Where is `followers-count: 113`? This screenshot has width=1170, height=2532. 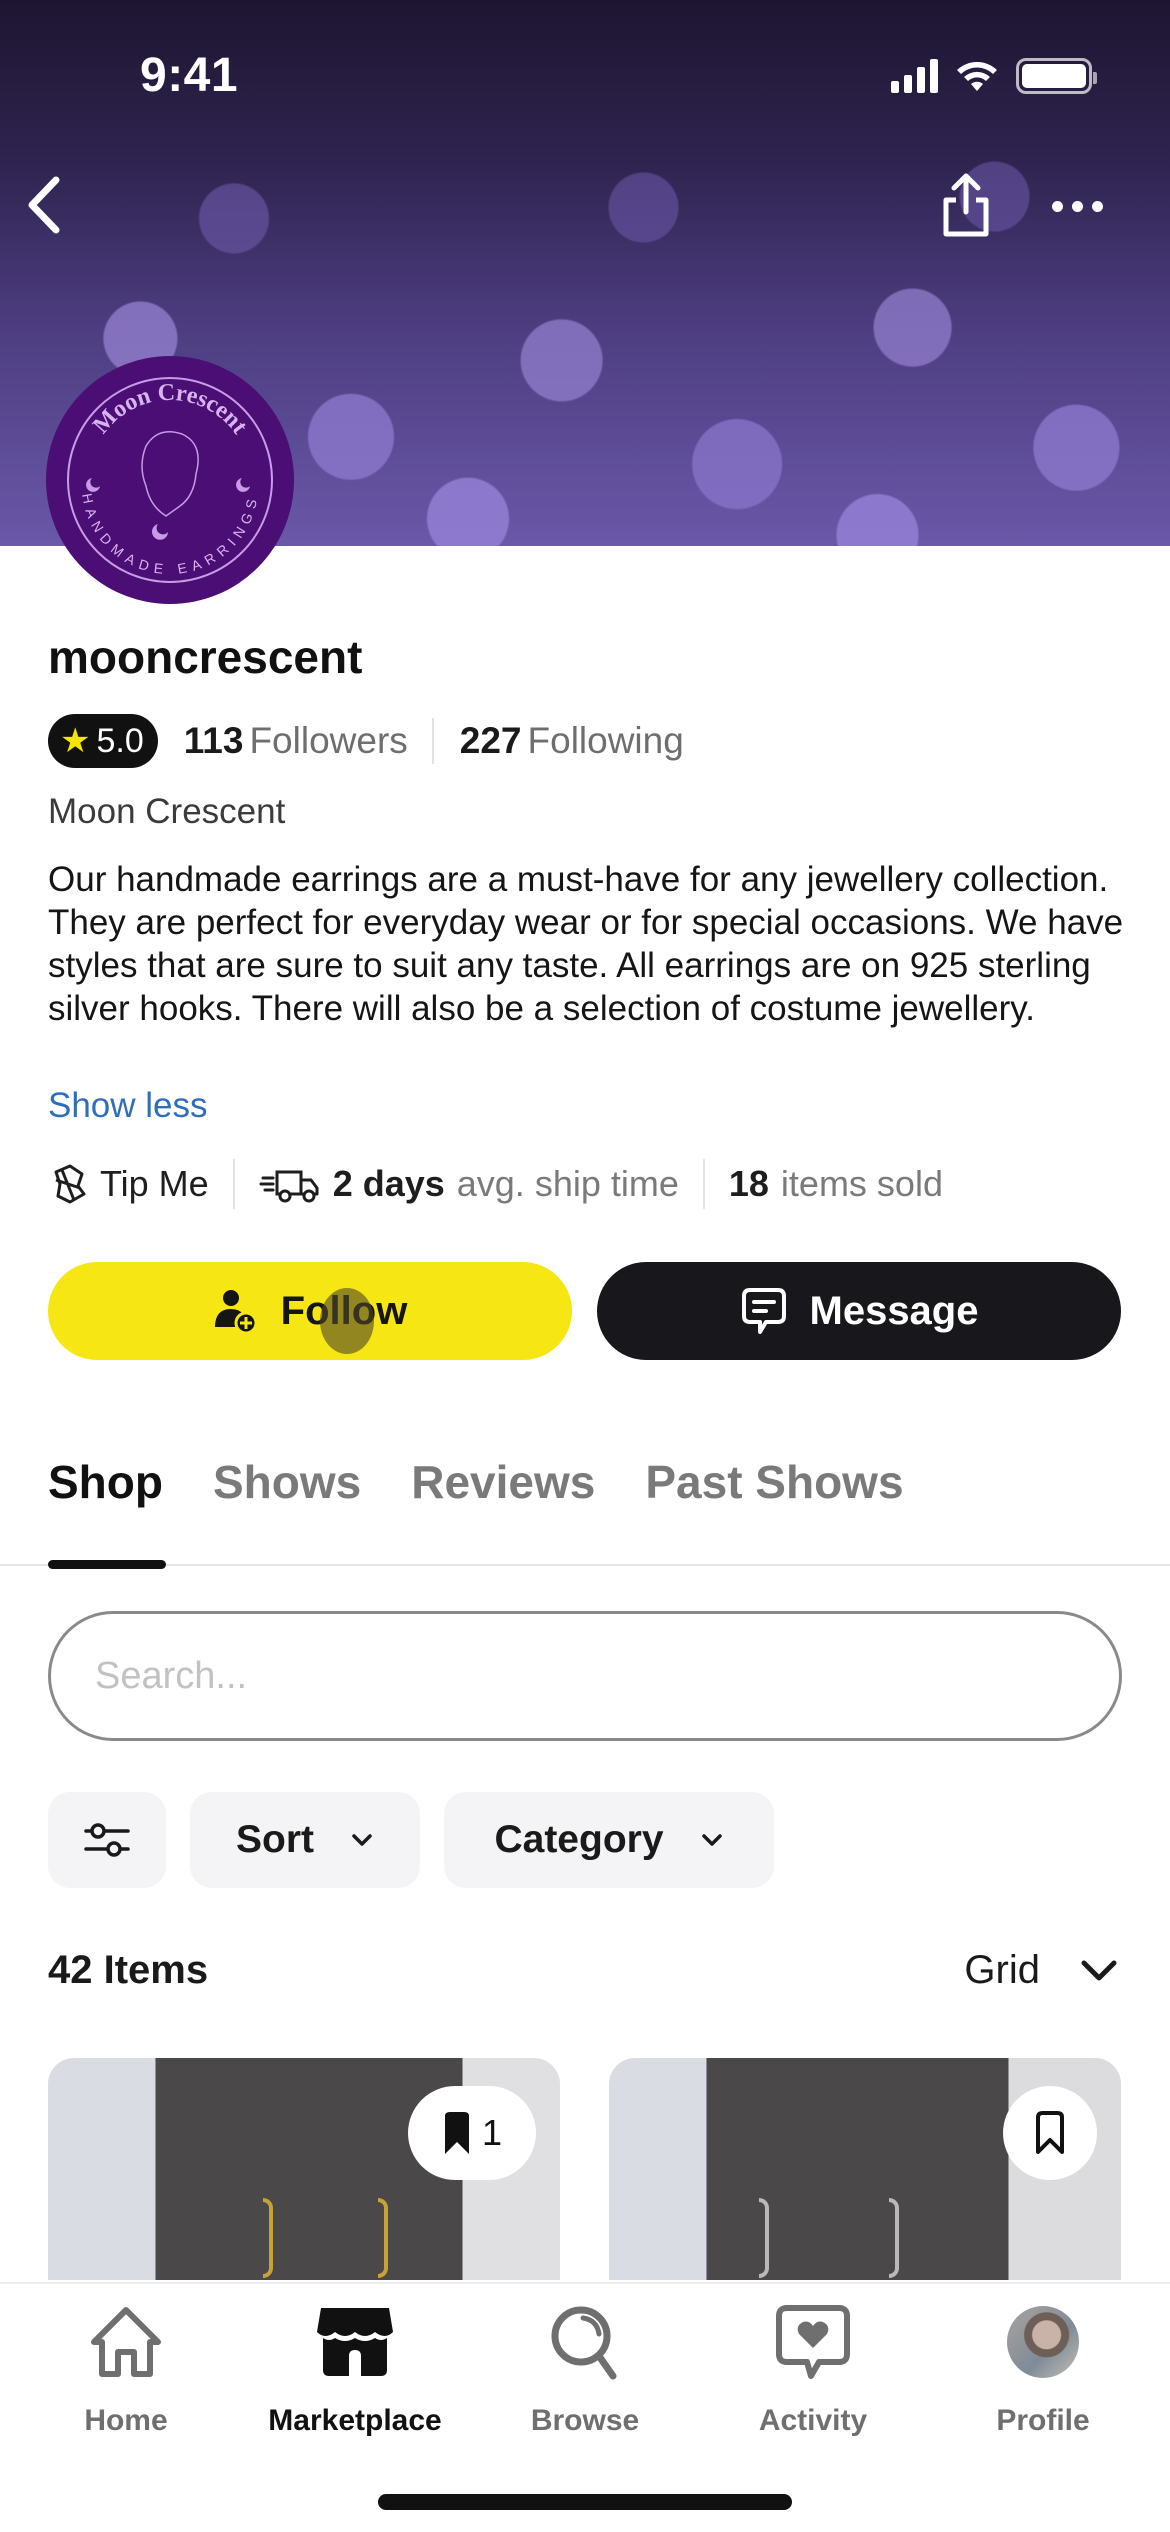 followers-count: 113 is located at coordinates (213, 740).